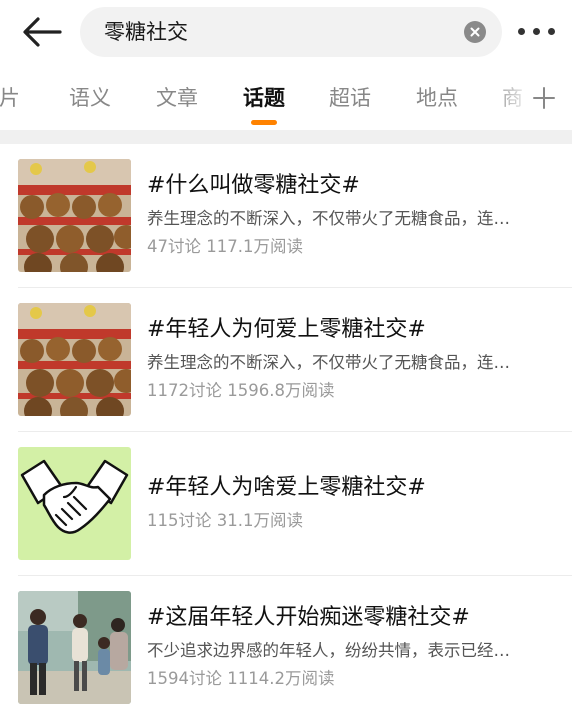 The width and height of the screenshot is (572, 726). What do you see at coordinates (225, 246) in the screenshot?
I see `topic-stats: 47讨论 117.1万阅读` at bounding box center [225, 246].